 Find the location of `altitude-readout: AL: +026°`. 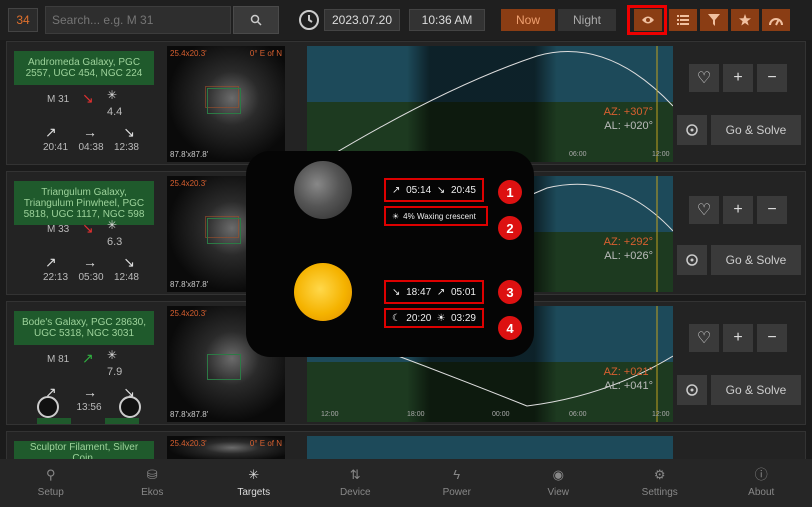

altitude-readout: AL: +026° is located at coordinates (628, 256).